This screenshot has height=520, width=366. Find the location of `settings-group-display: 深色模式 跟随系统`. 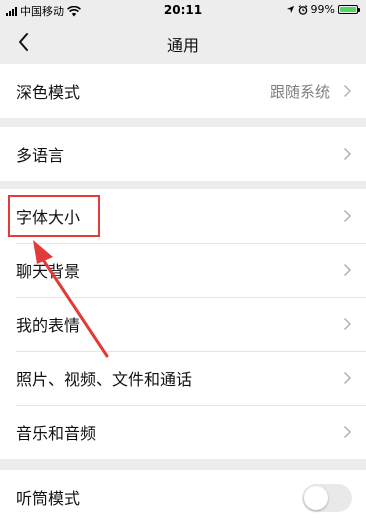

settings-group-display: 深色模式 跟随系统 is located at coordinates (183, 91).